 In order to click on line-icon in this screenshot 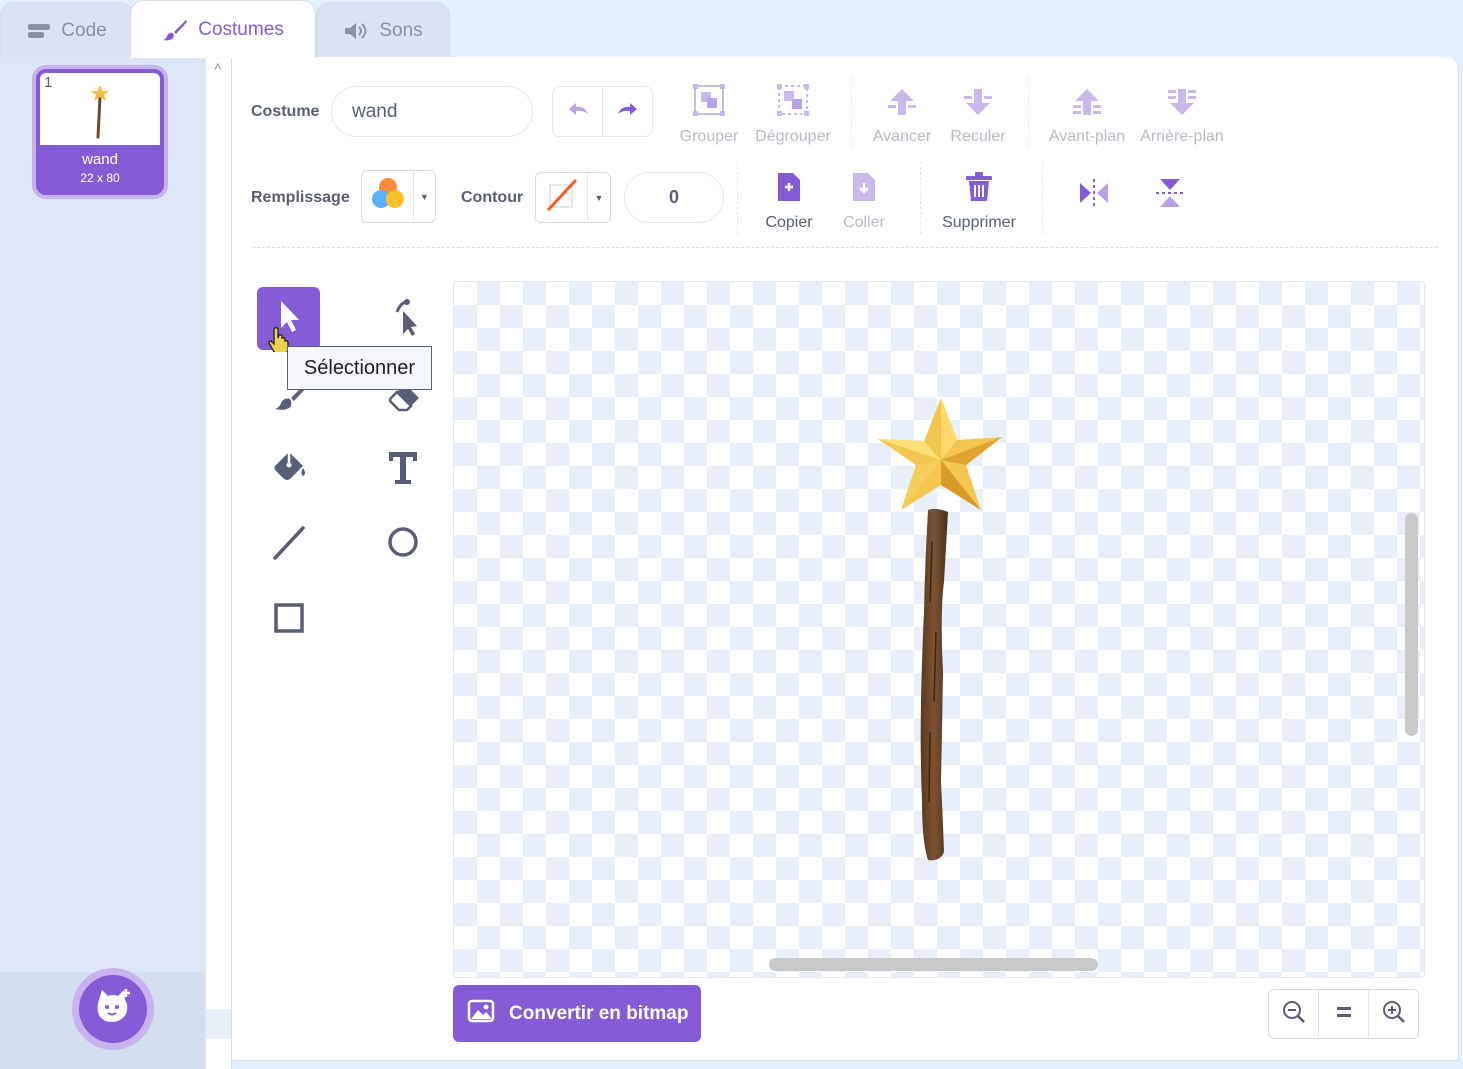, I will do `click(289, 544)`.